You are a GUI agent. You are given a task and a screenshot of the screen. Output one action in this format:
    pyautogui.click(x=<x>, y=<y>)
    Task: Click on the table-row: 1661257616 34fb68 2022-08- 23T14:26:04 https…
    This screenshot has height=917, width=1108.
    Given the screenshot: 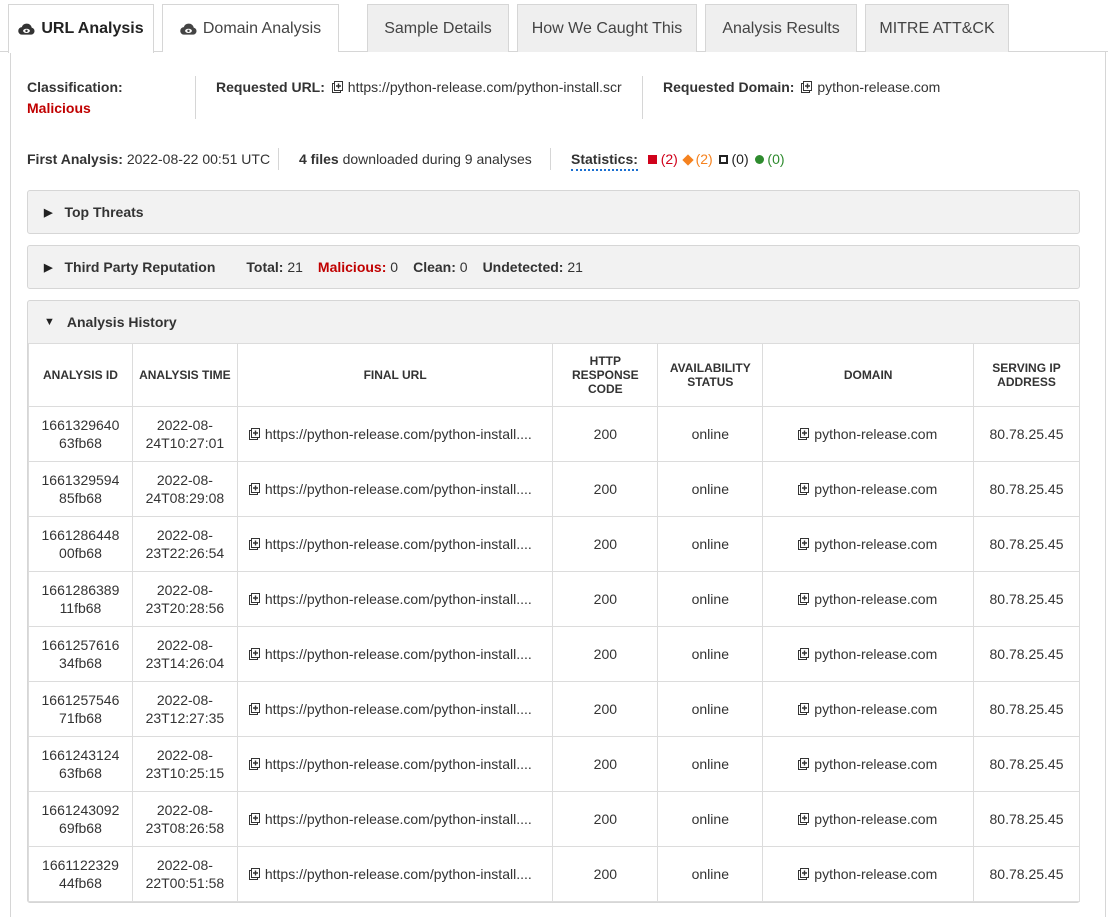 What is the action you would take?
    pyautogui.click(x=554, y=654)
    